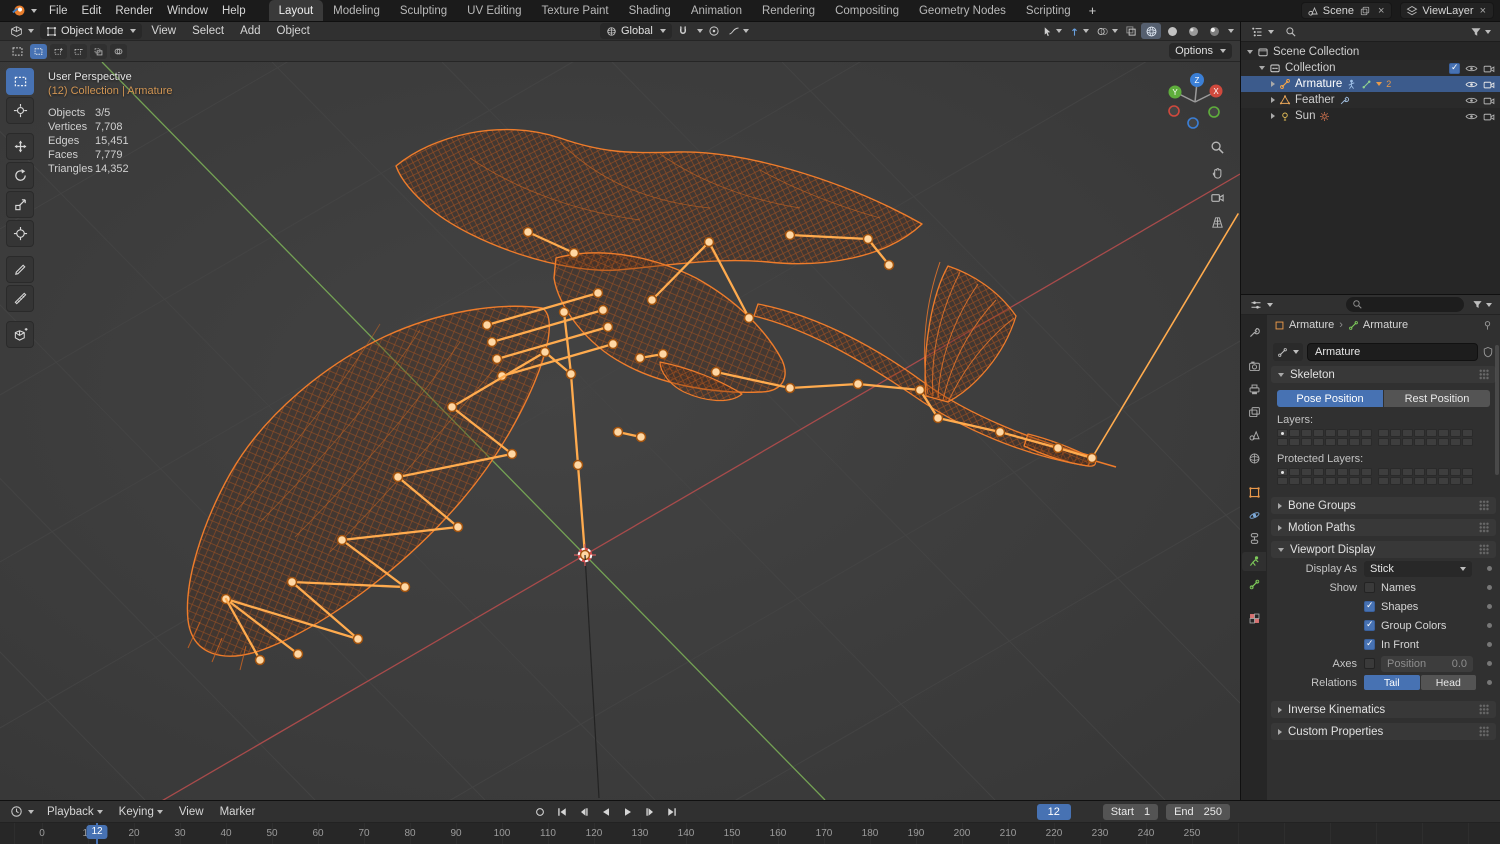 The height and width of the screenshot is (844, 1500). Describe the element at coordinates (1392, 352) in the screenshot. I see `armature-name-field: Armature` at that location.